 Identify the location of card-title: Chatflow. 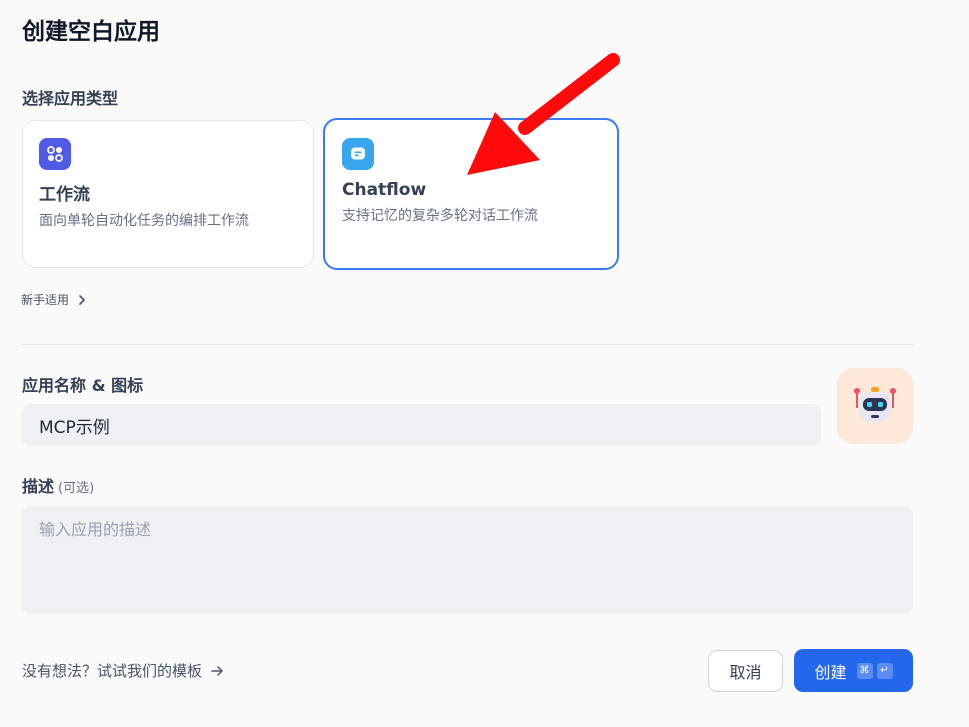
(384, 190).